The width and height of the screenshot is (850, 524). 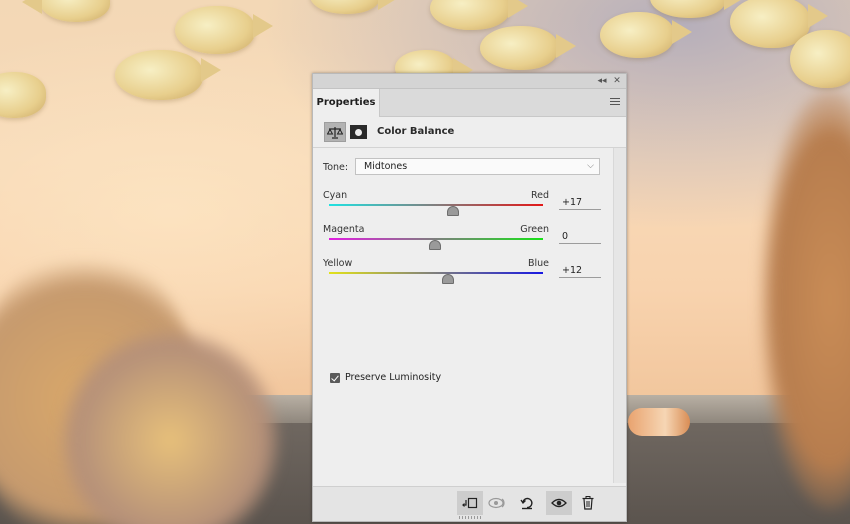 What do you see at coordinates (469, 81) in the screenshot?
I see `panel-titlebar: ◂◂ ✕` at bounding box center [469, 81].